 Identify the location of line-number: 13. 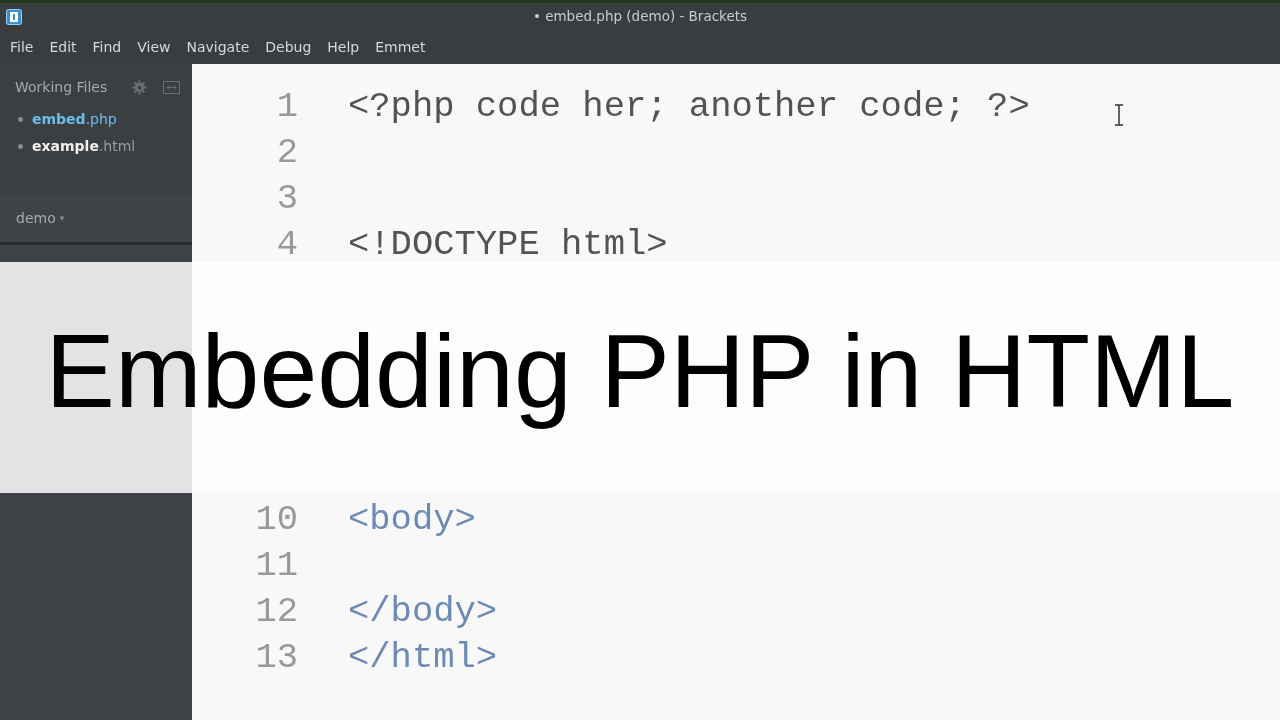
(276, 658).